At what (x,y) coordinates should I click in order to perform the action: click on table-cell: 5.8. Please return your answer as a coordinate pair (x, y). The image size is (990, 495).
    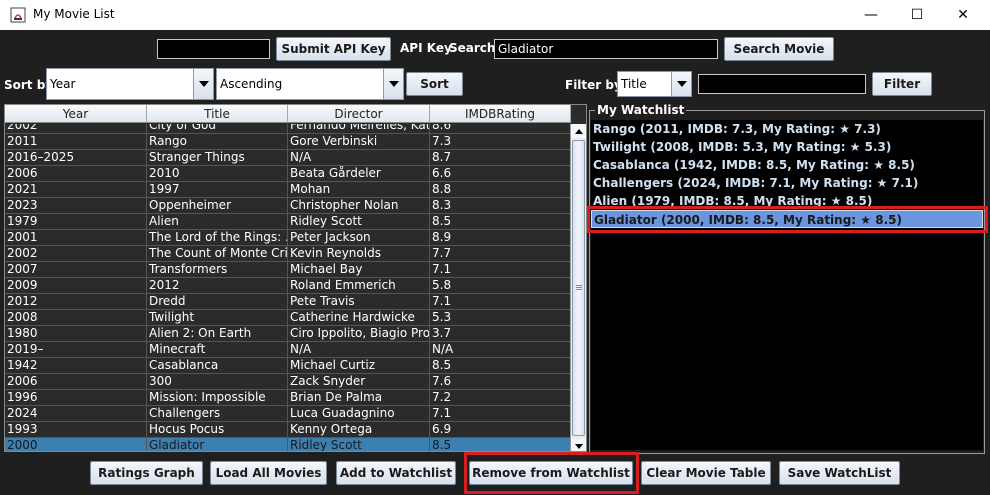
    Looking at the image, I should click on (500, 286).